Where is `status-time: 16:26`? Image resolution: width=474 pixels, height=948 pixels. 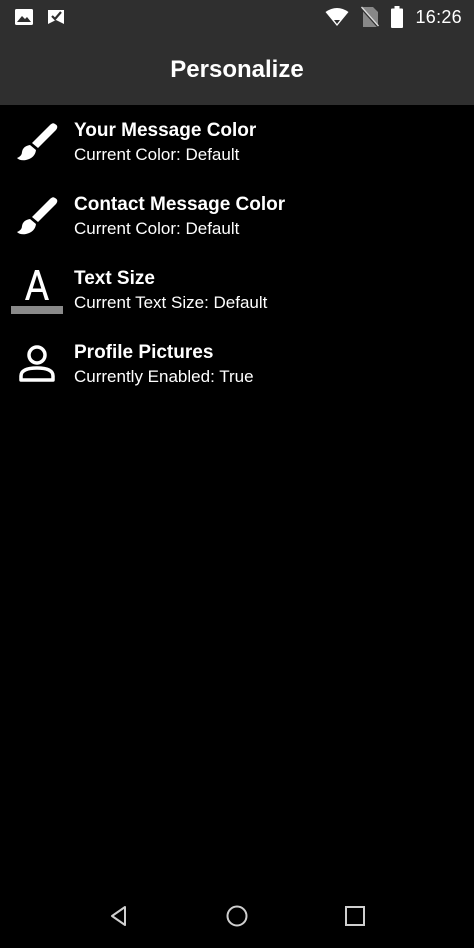 status-time: 16:26 is located at coordinates (438, 16).